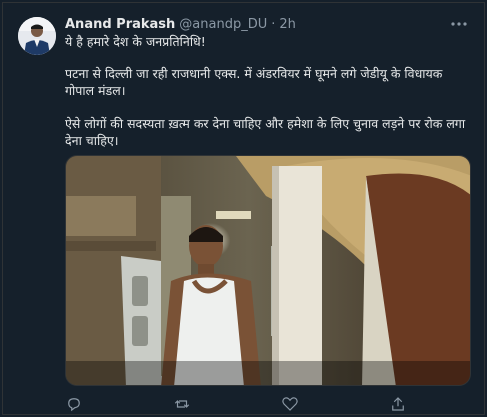 This screenshot has width=487, height=417. What do you see at coordinates (120, 24) in the screenshot?
I see `author-name: Anand Prakash` at bounding box center [120, 24].